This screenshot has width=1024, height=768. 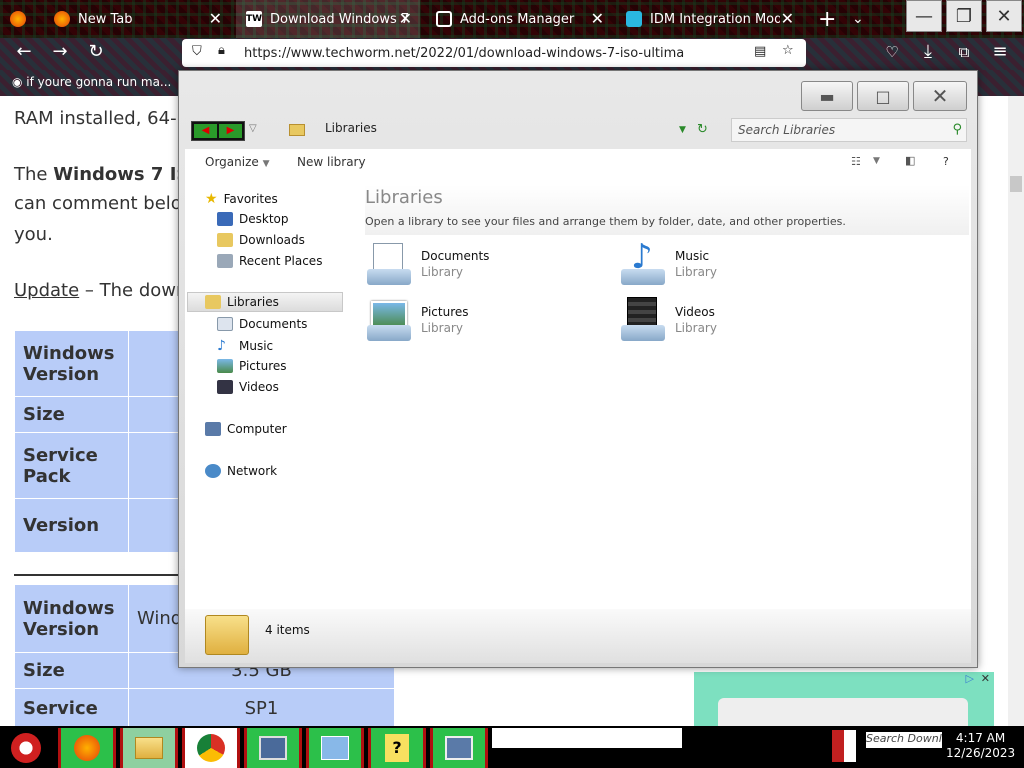 I want to click on nav-documents: Documents, so click(x=262, y=324).